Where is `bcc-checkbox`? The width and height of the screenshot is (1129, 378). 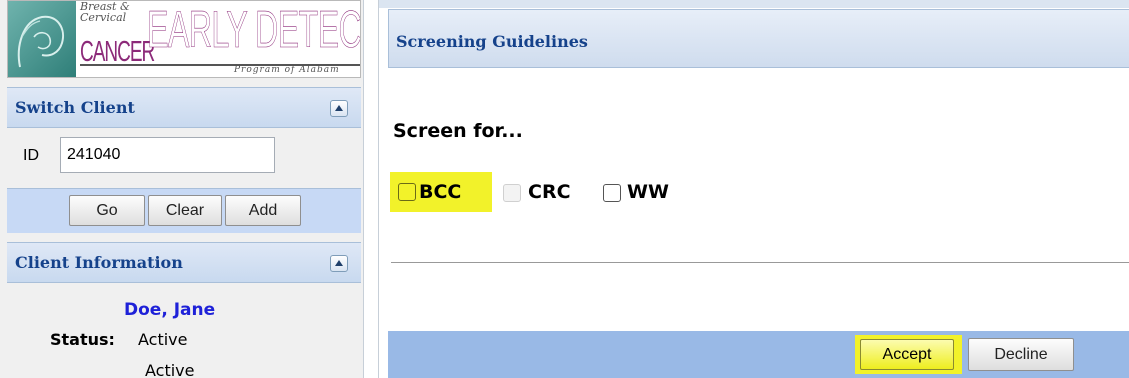
bcc-checkbox is located at coordinates (407, 192).